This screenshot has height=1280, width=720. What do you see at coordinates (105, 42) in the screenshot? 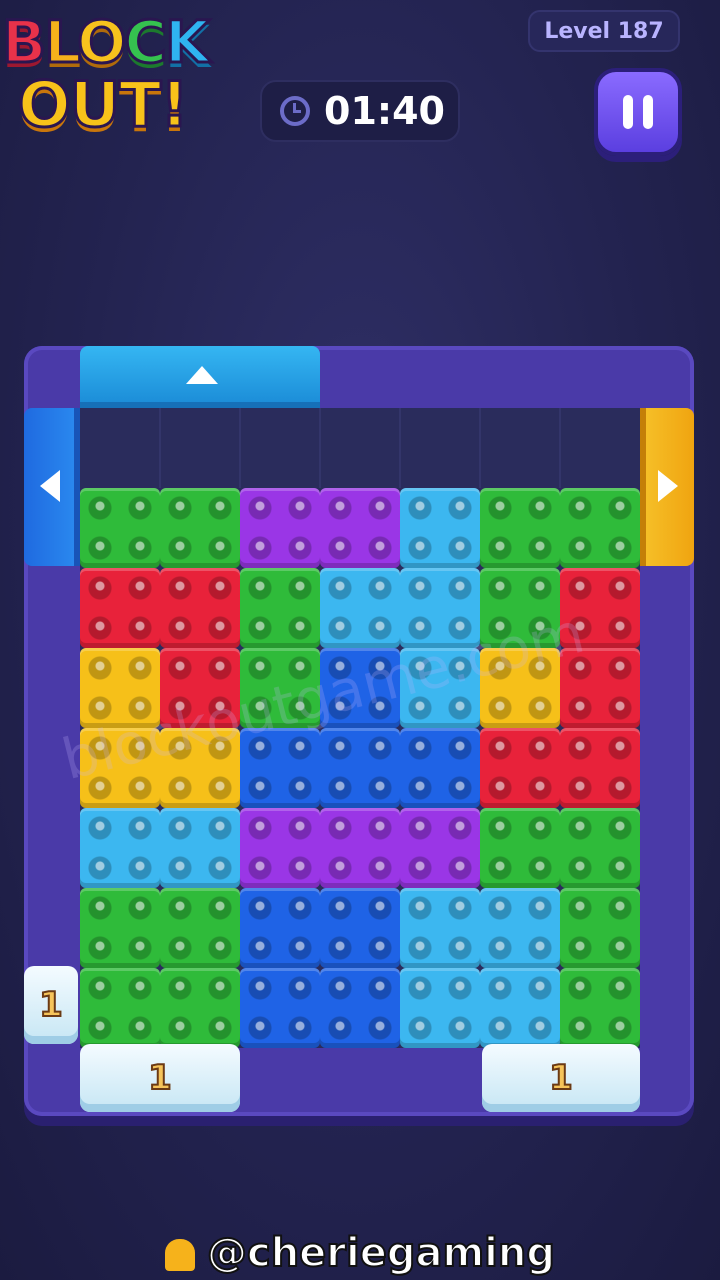
I see `logo-line-block: BLOCK` at bounding box center [105, 42].